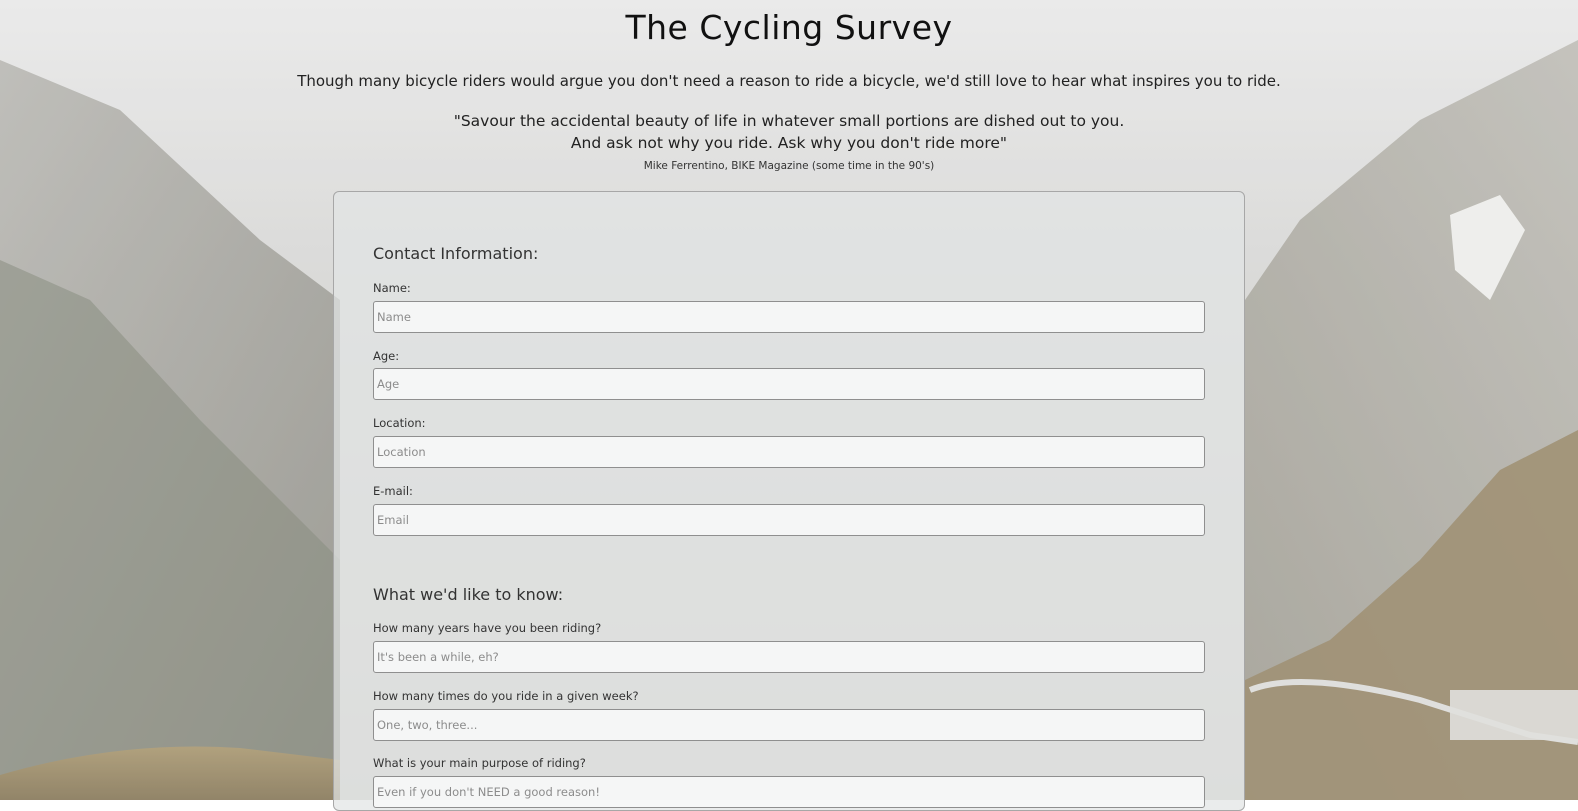 The width and height of the screenshot is (1578, 811). I want to click on location-label: Location:, so click(399, 423).